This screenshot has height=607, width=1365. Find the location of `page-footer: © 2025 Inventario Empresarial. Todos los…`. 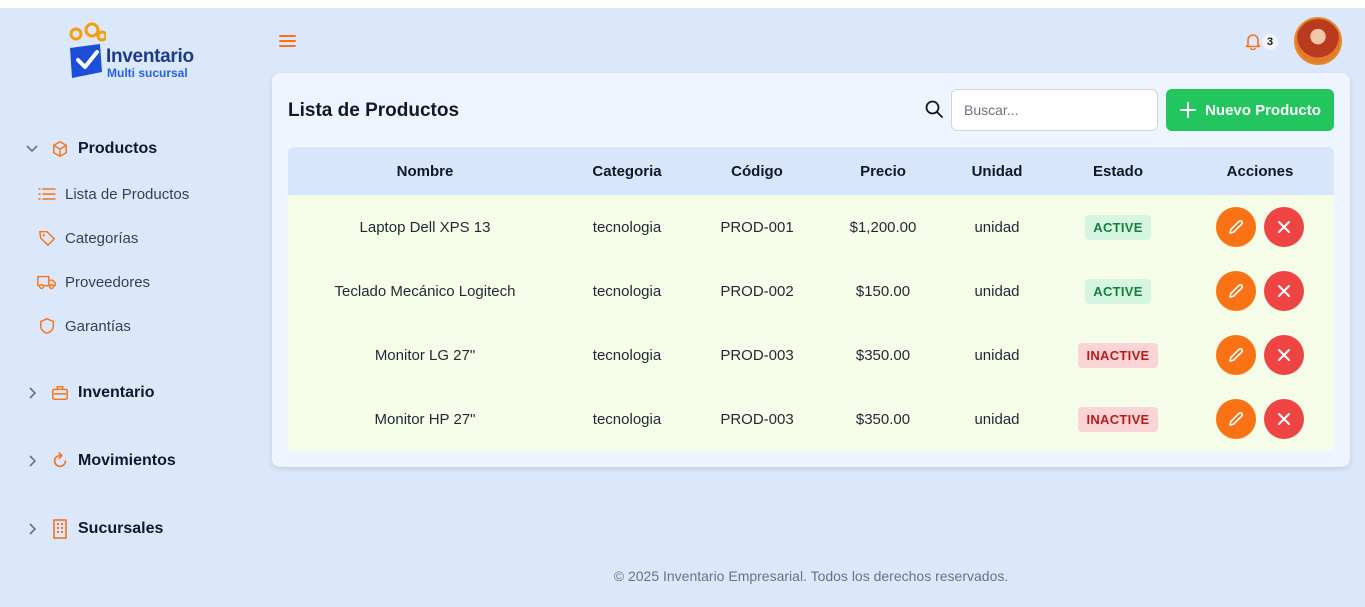

page-footer: © 2025 Inventario Empresarial. Todos los… is located at coordinates (811, 576).